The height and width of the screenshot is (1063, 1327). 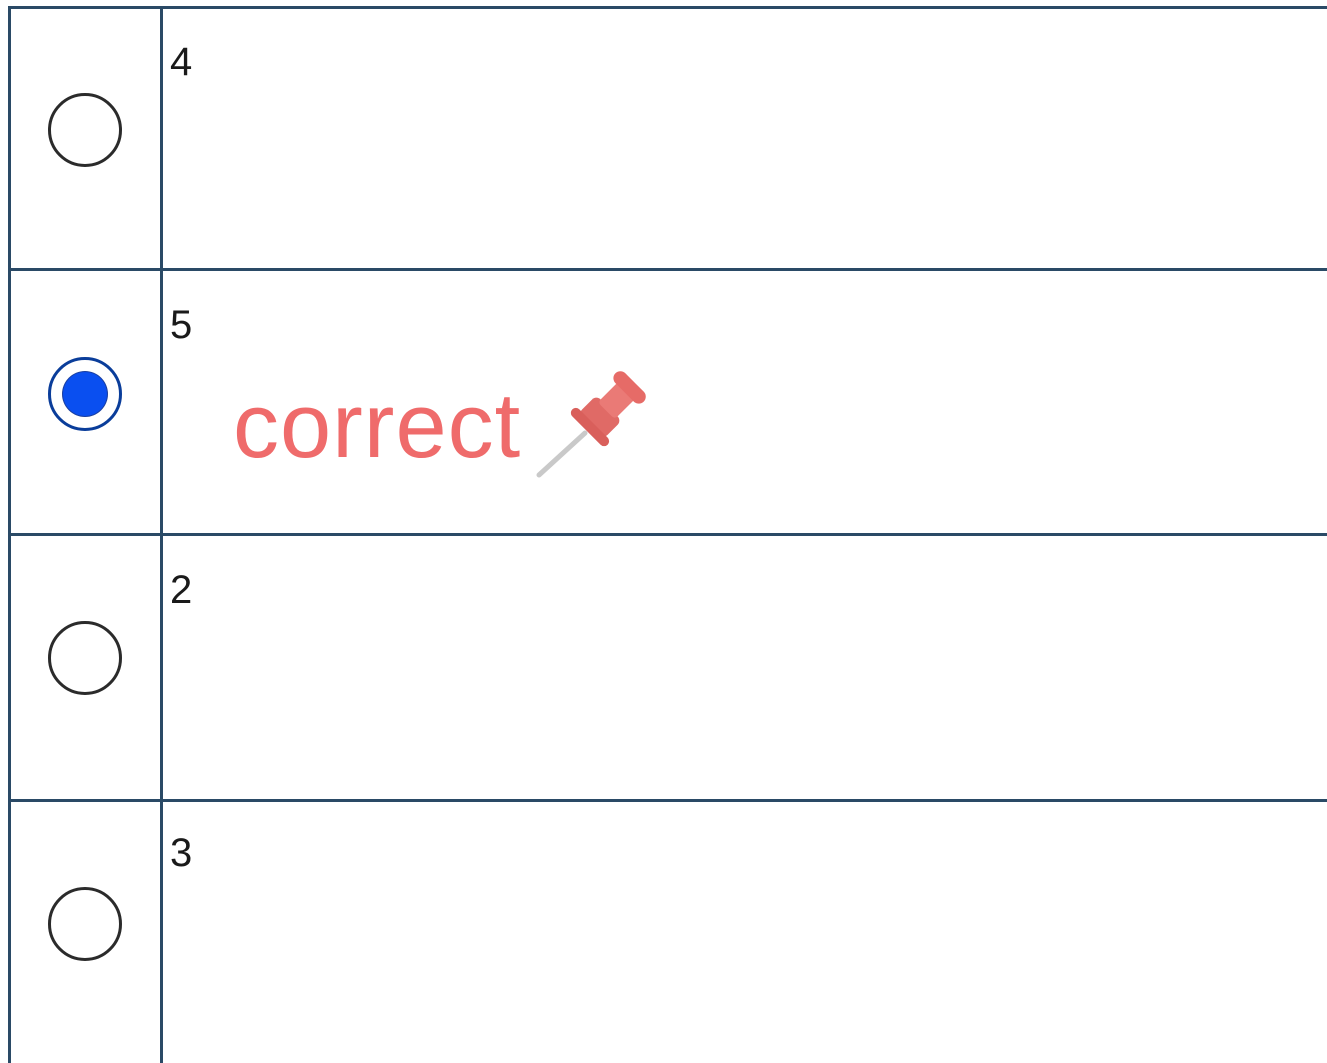 What do you see at coordinates (181, 590) in the screenshot?
I see `option-label-3: 2` at bounding box center [181, 590].